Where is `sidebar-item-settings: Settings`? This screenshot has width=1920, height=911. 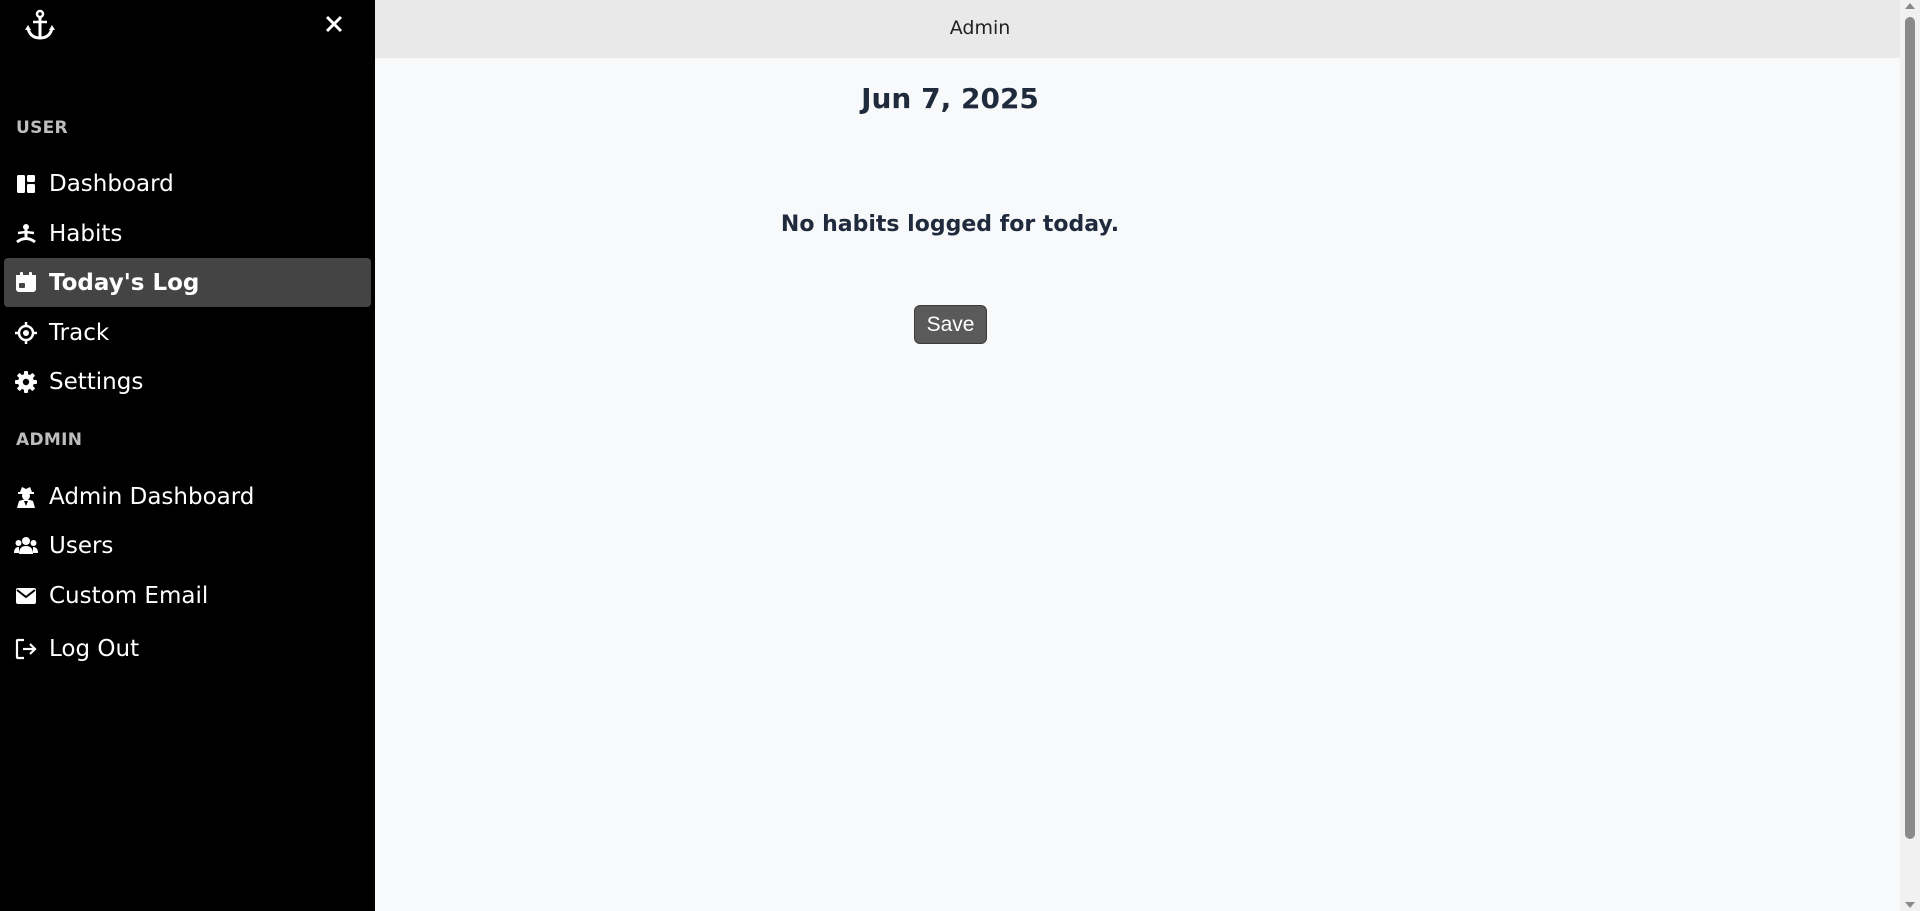
sidebar-item-settings: Settings is located at coordinates (187, 381).